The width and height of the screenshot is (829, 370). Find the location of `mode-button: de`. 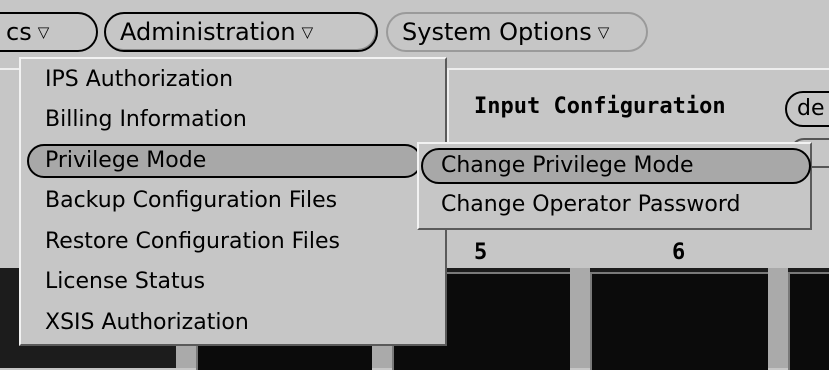

mode-button: de is located at coordinates (807, 109).